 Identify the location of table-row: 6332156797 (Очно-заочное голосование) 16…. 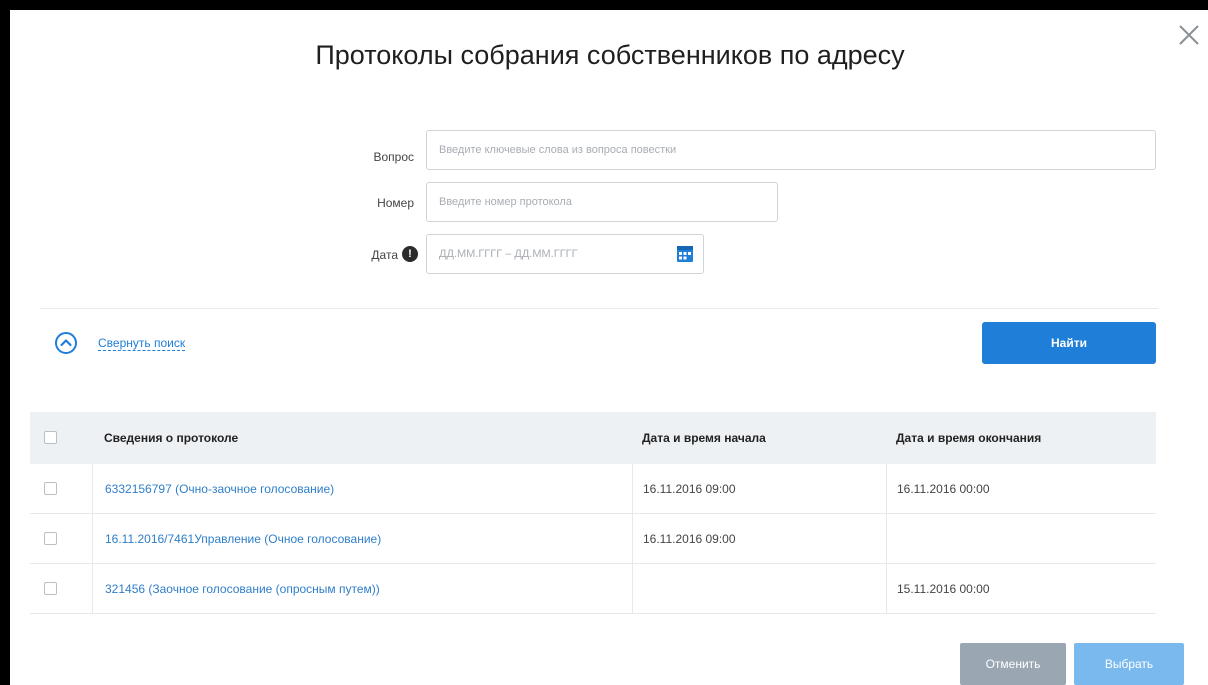
(593, 489).